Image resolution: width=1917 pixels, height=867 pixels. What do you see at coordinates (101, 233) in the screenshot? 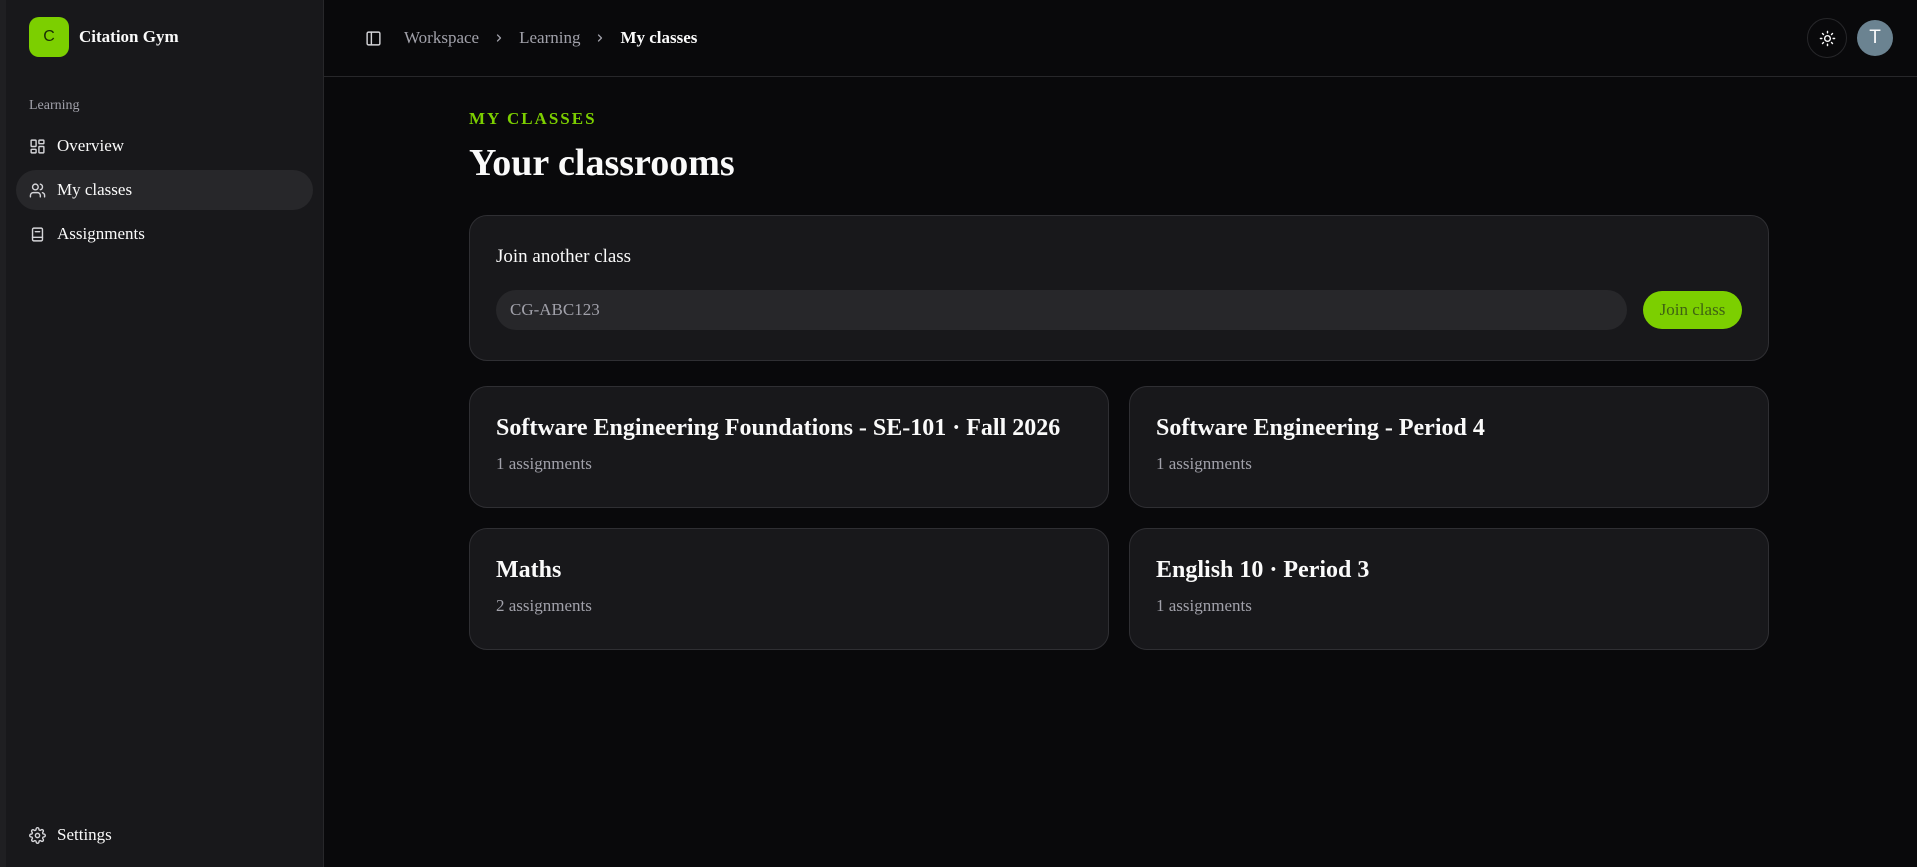
I see `sidebar-item-label: Assignments` at bounding box center [101, 233].